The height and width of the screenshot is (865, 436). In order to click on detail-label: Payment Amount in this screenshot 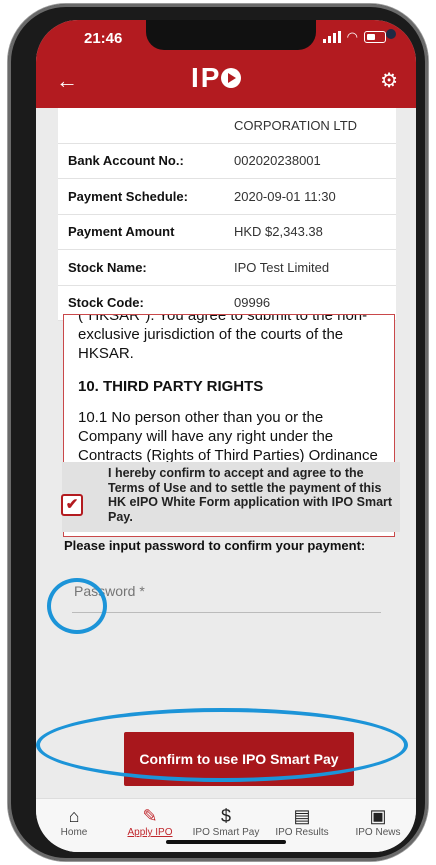, I will do `click(121, 232)`.